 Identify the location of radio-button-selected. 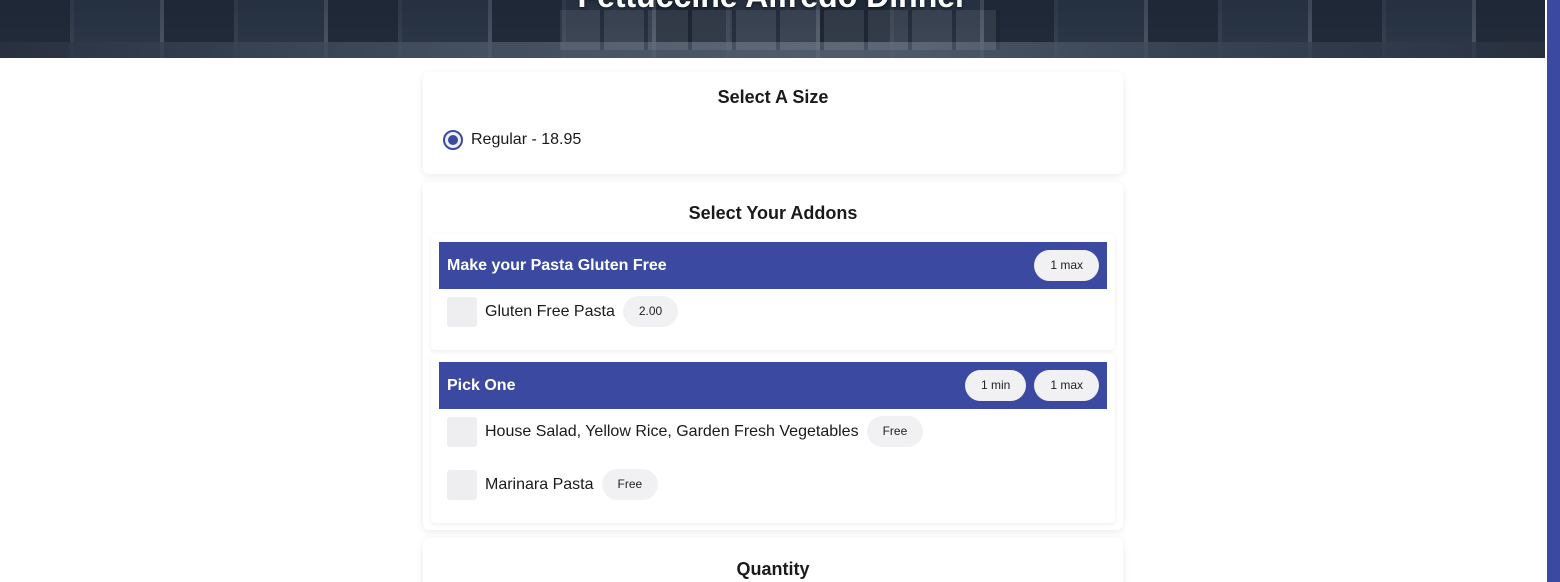
(453, 140).